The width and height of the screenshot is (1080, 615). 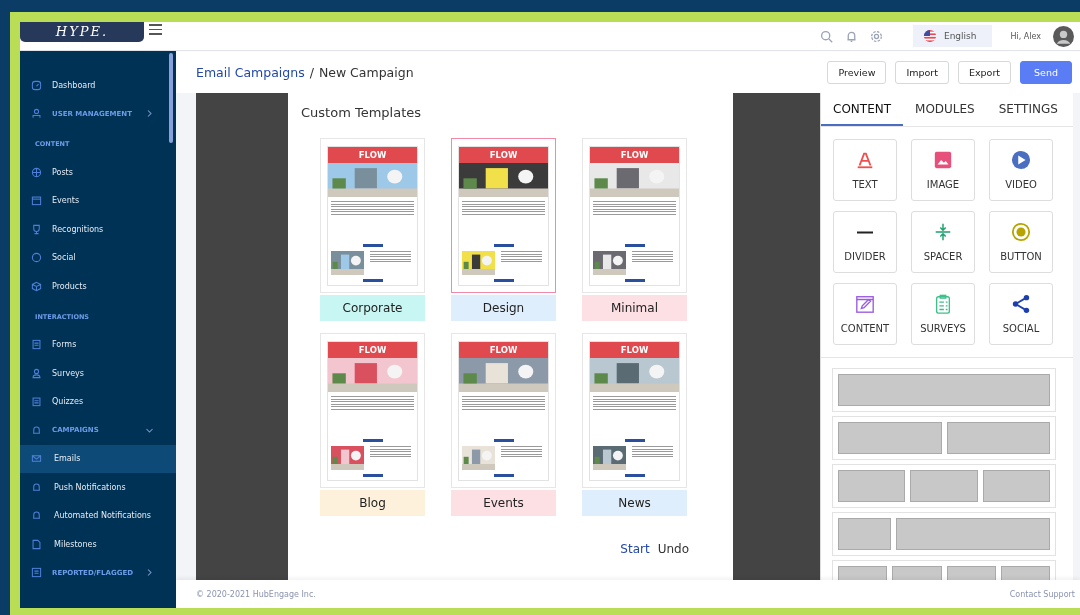 What do you see at coordinates (673, 549) in the screenshot?
I see `undo-link: Undo` at bounding box center [673, 549].